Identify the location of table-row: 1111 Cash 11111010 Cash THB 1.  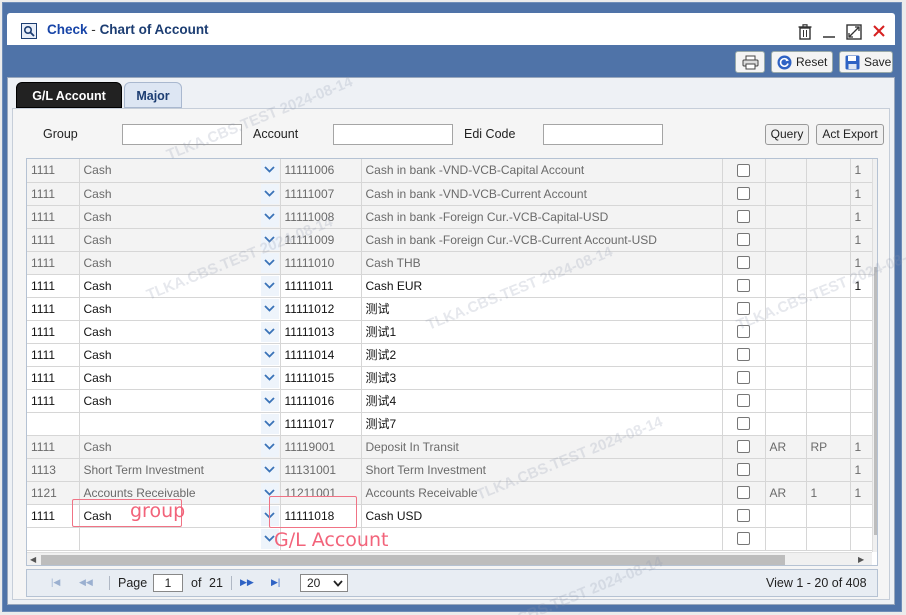
(450, 263).